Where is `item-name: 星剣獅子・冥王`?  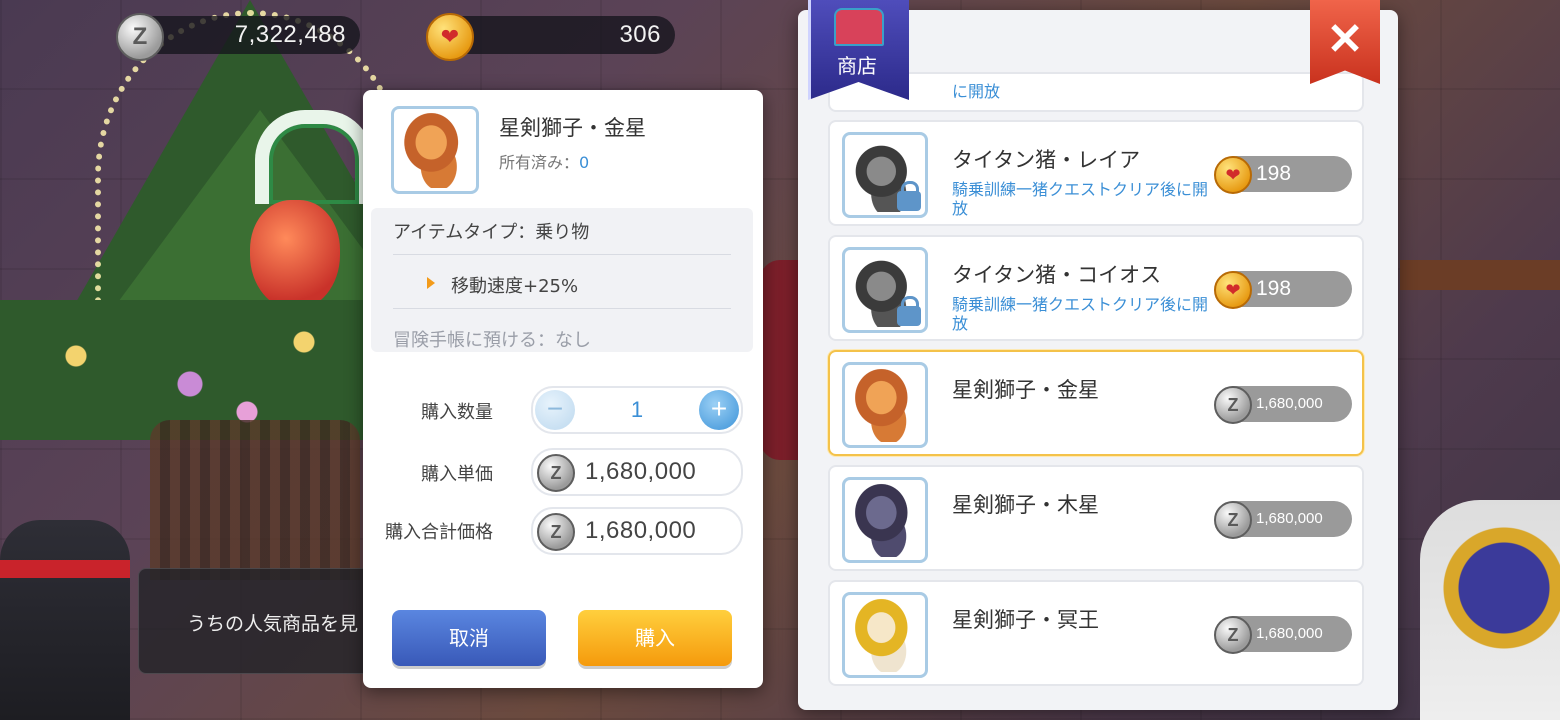 item-name: 星剣獅子・冥王 is located at coordinates (1025, 620).